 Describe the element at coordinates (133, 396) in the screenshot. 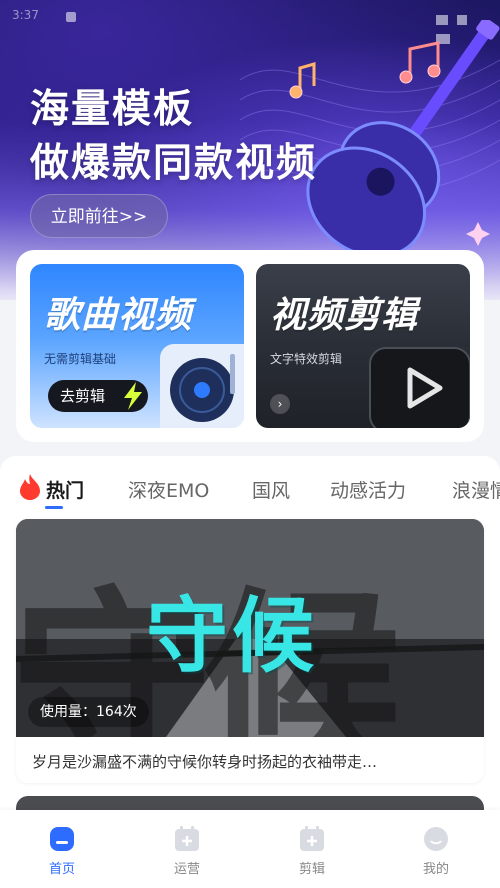

I see `lightning-icon` at that location.